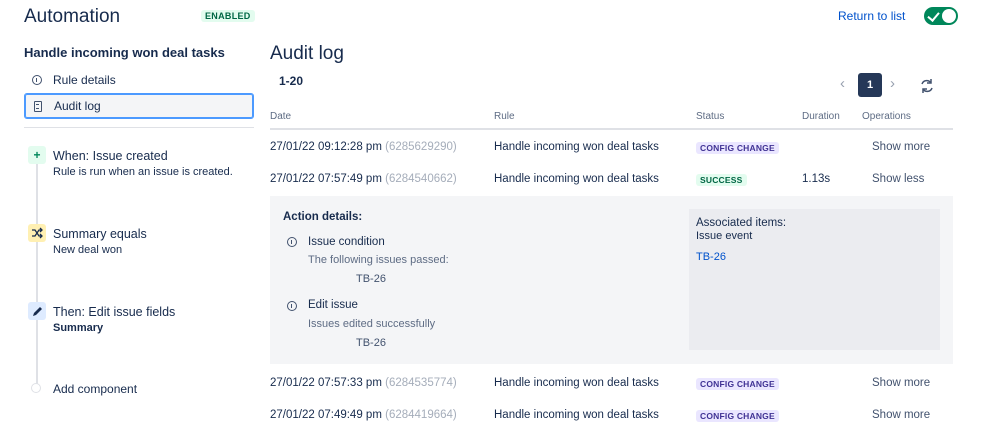  What do you see at coordinates (291, 81) in the screenshot?
I see `result-range: 1-20` at bounding box center [291, 81].